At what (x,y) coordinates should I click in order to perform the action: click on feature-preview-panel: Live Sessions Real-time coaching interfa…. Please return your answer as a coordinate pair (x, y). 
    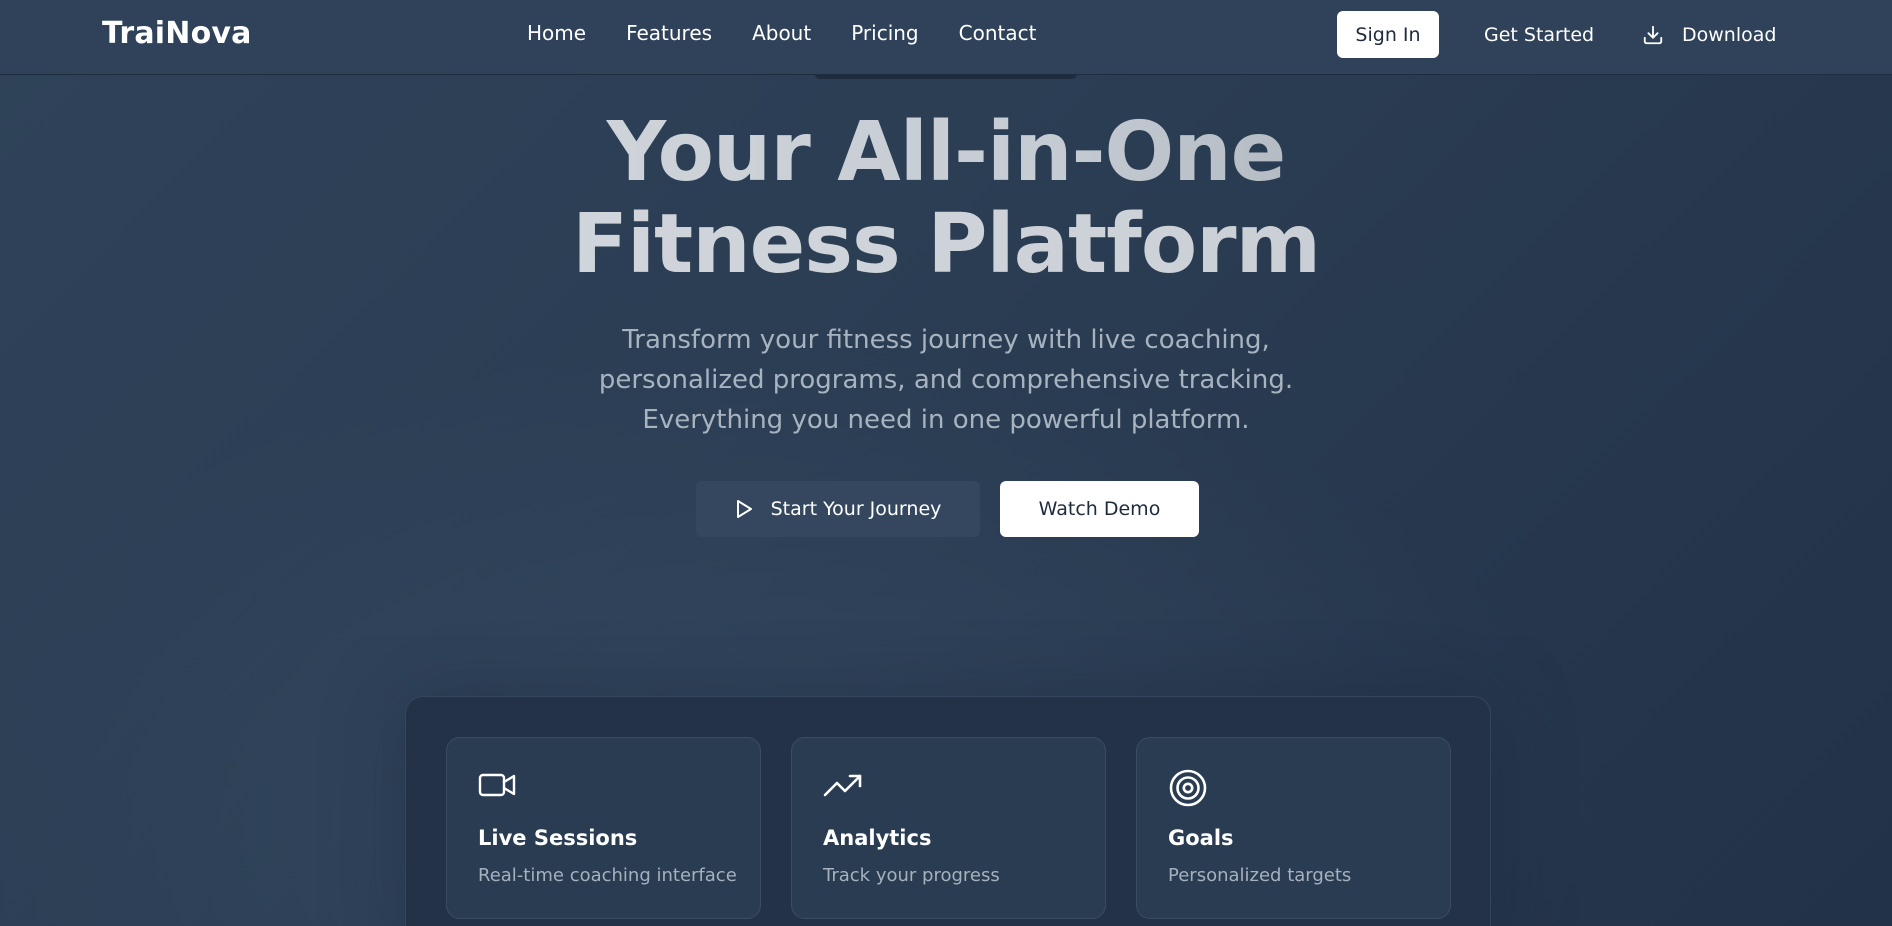
    Looking at the image, I should click on (948, 811).